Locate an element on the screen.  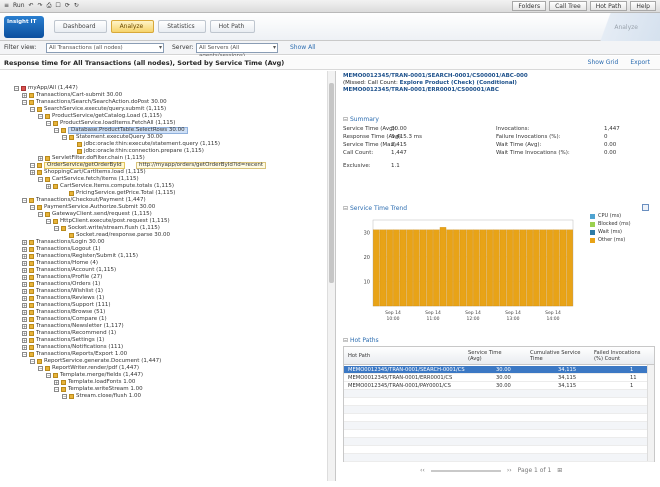
tree-row: + Transactions/Account (1,115) is located at coordinates (163, 270).